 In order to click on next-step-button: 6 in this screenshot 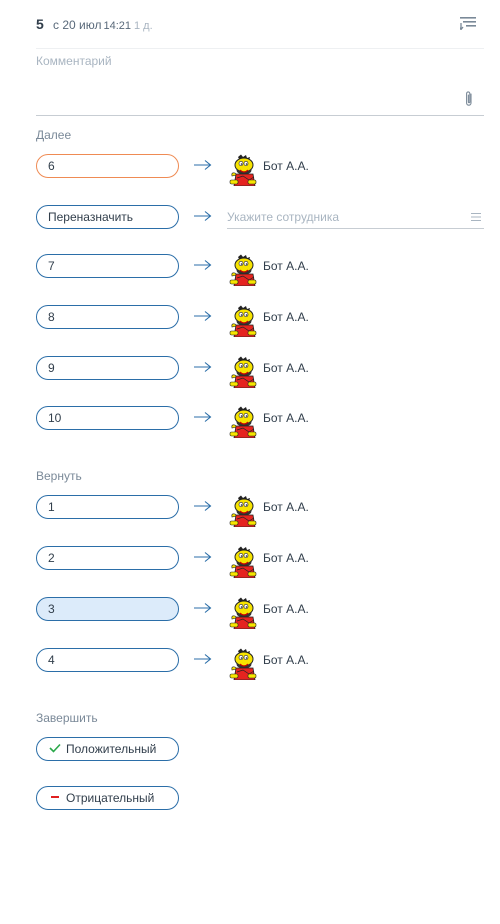, I will do `click(107, 166)`.